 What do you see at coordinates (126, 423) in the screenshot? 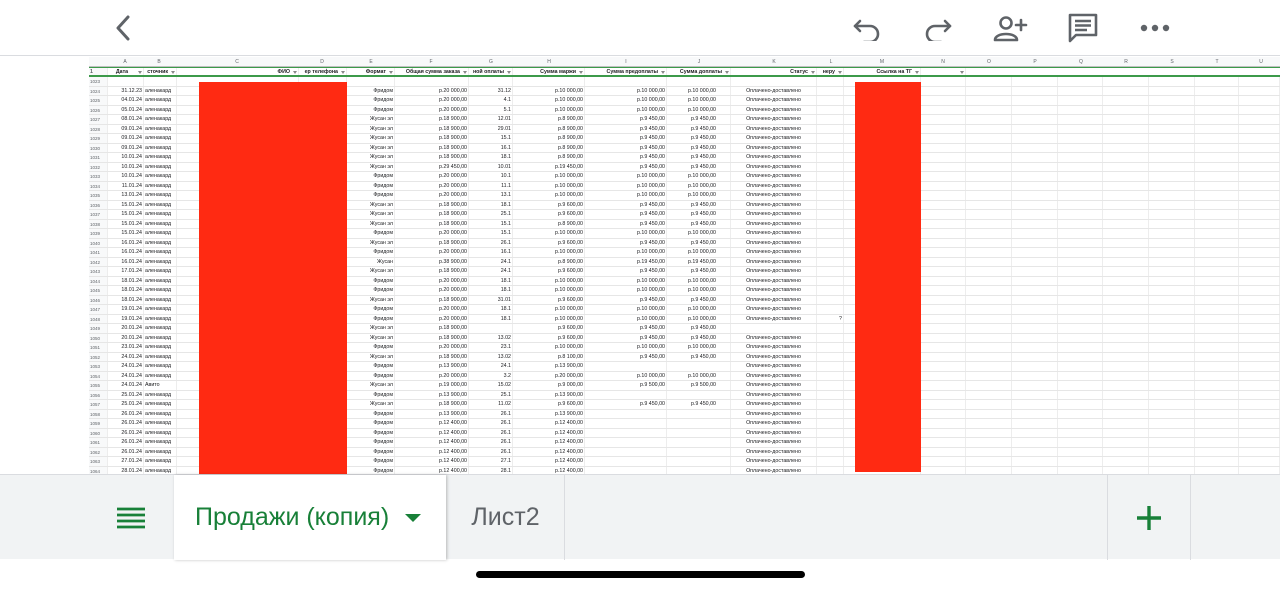
I see `table-cell: 26.01.24` at bounding box center [126, 423].